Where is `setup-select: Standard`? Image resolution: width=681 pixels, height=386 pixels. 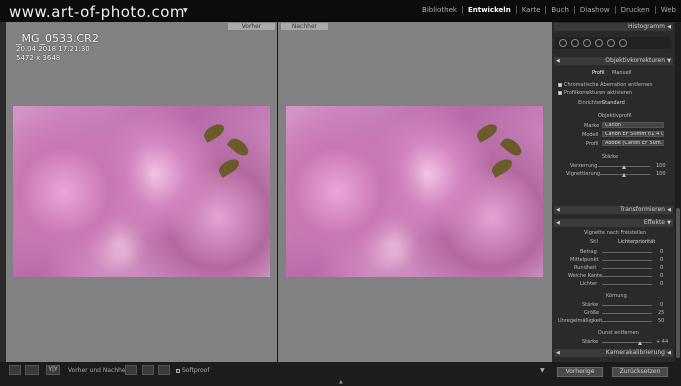 setup-select: Standard is located at coordinates (613, 103).